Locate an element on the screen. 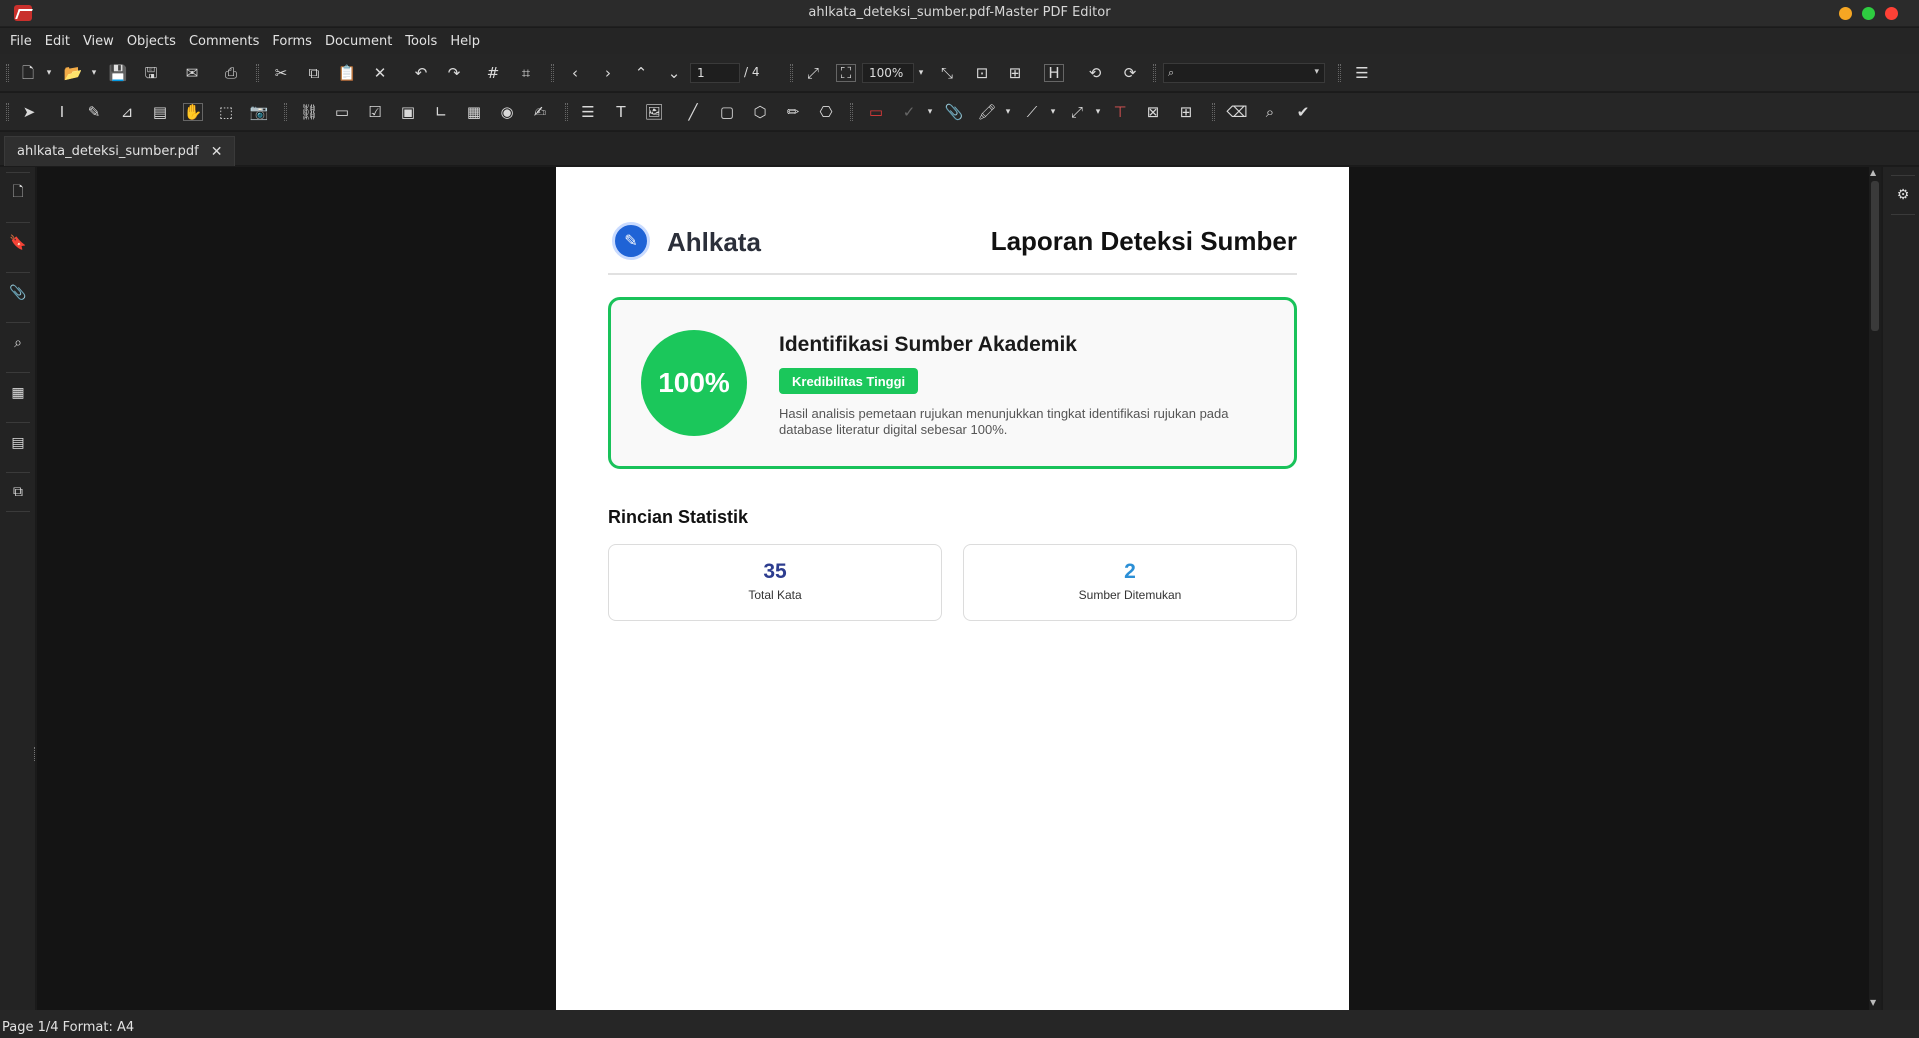 Image resolution: width=1919 pixels, height=1038 pixels. menu-document: Document is located at coordinates (358, 41).